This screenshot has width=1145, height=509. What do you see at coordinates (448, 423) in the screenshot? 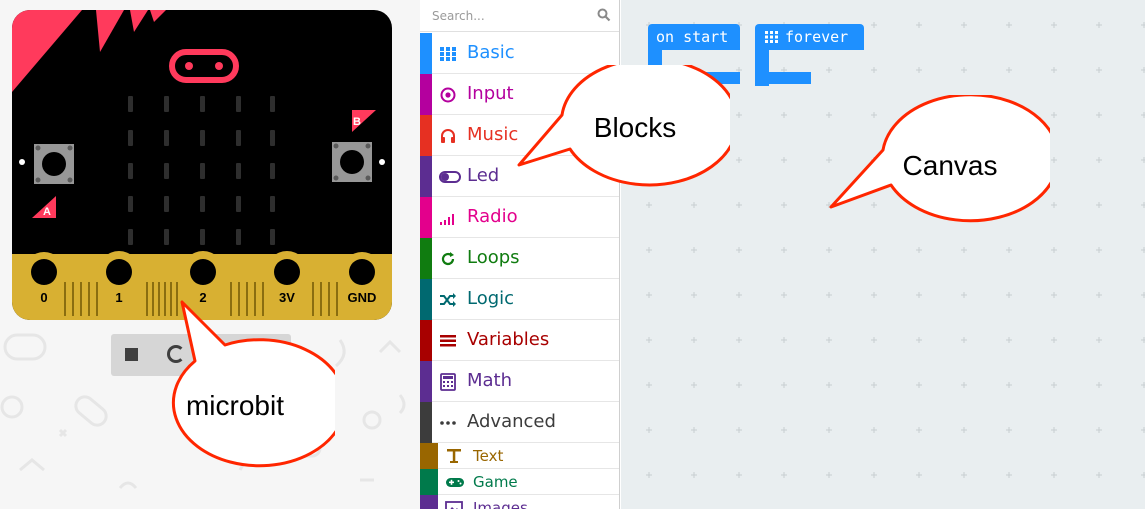
I see `ellipsis-icon` at bounding box center [448, 423].